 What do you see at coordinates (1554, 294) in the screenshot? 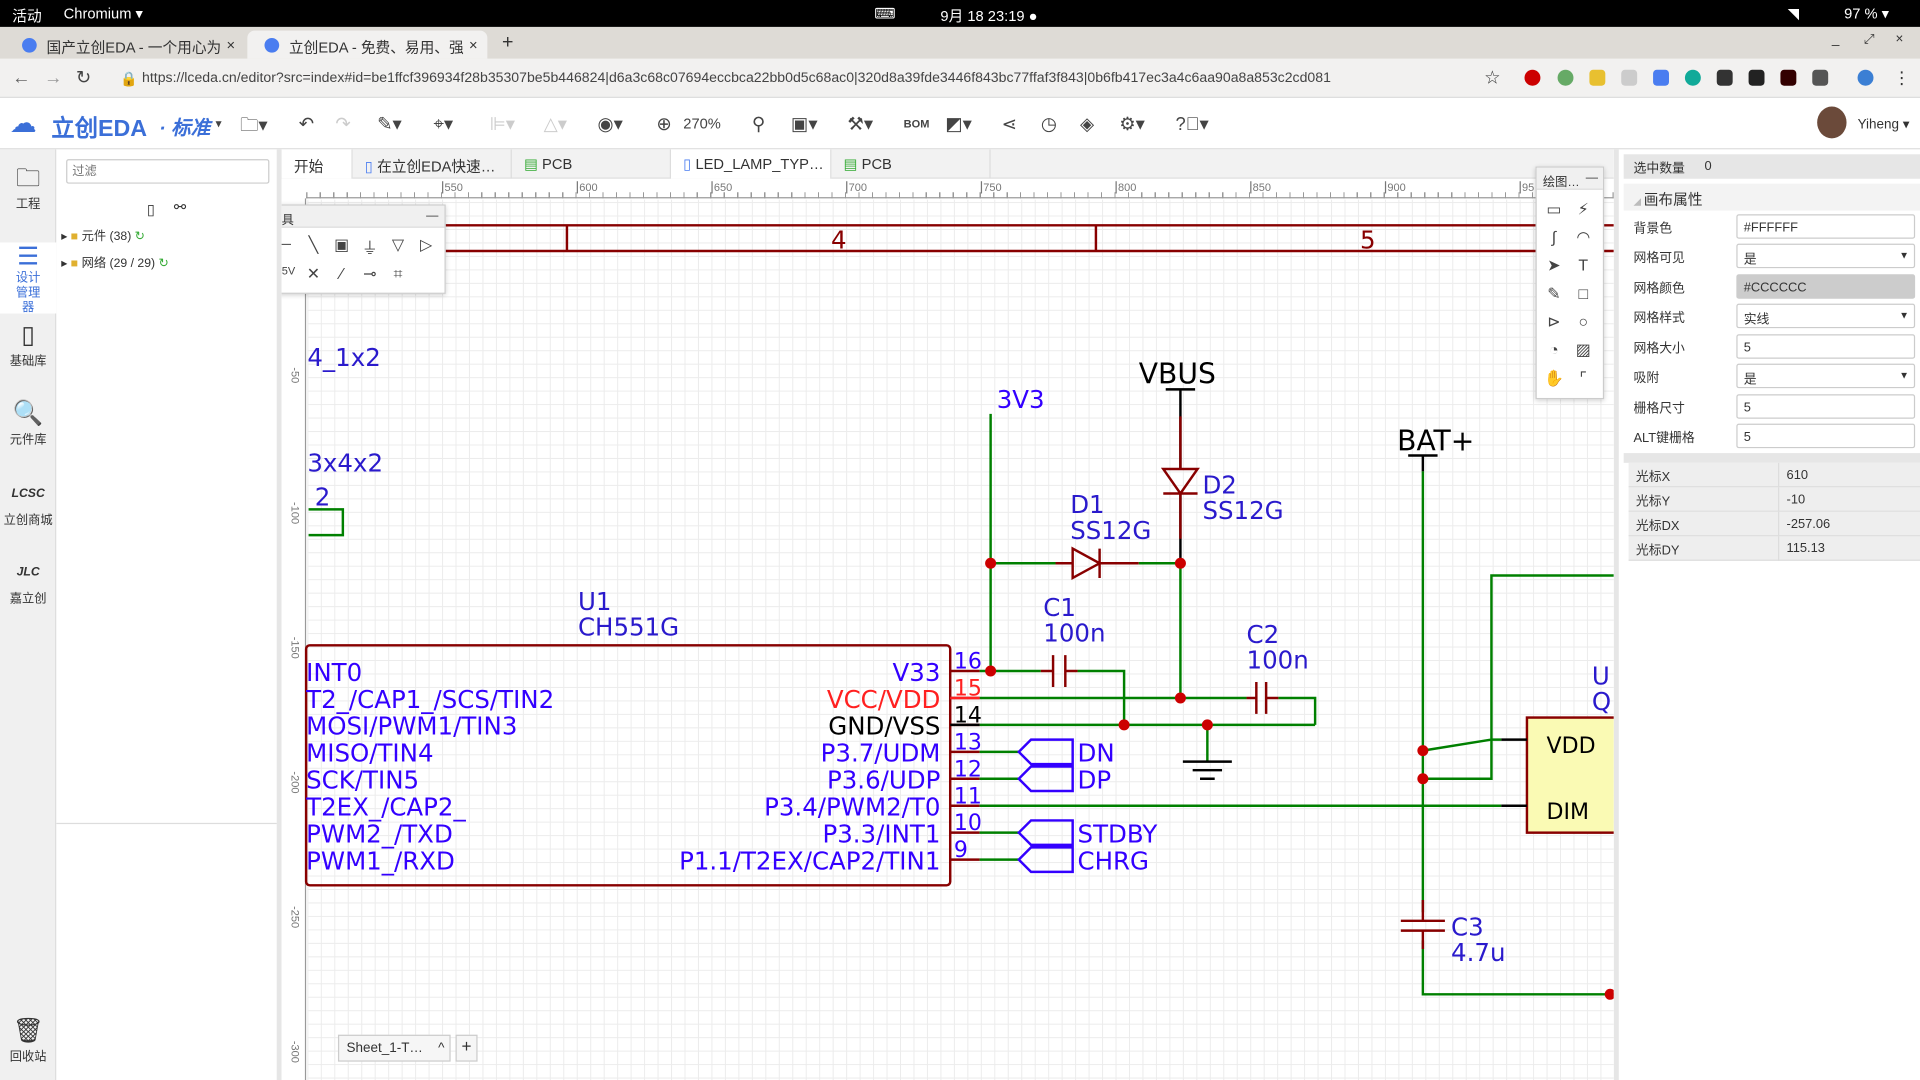
I see `freehand-tool-icon: ✎` at bounding box center [1554, 294].